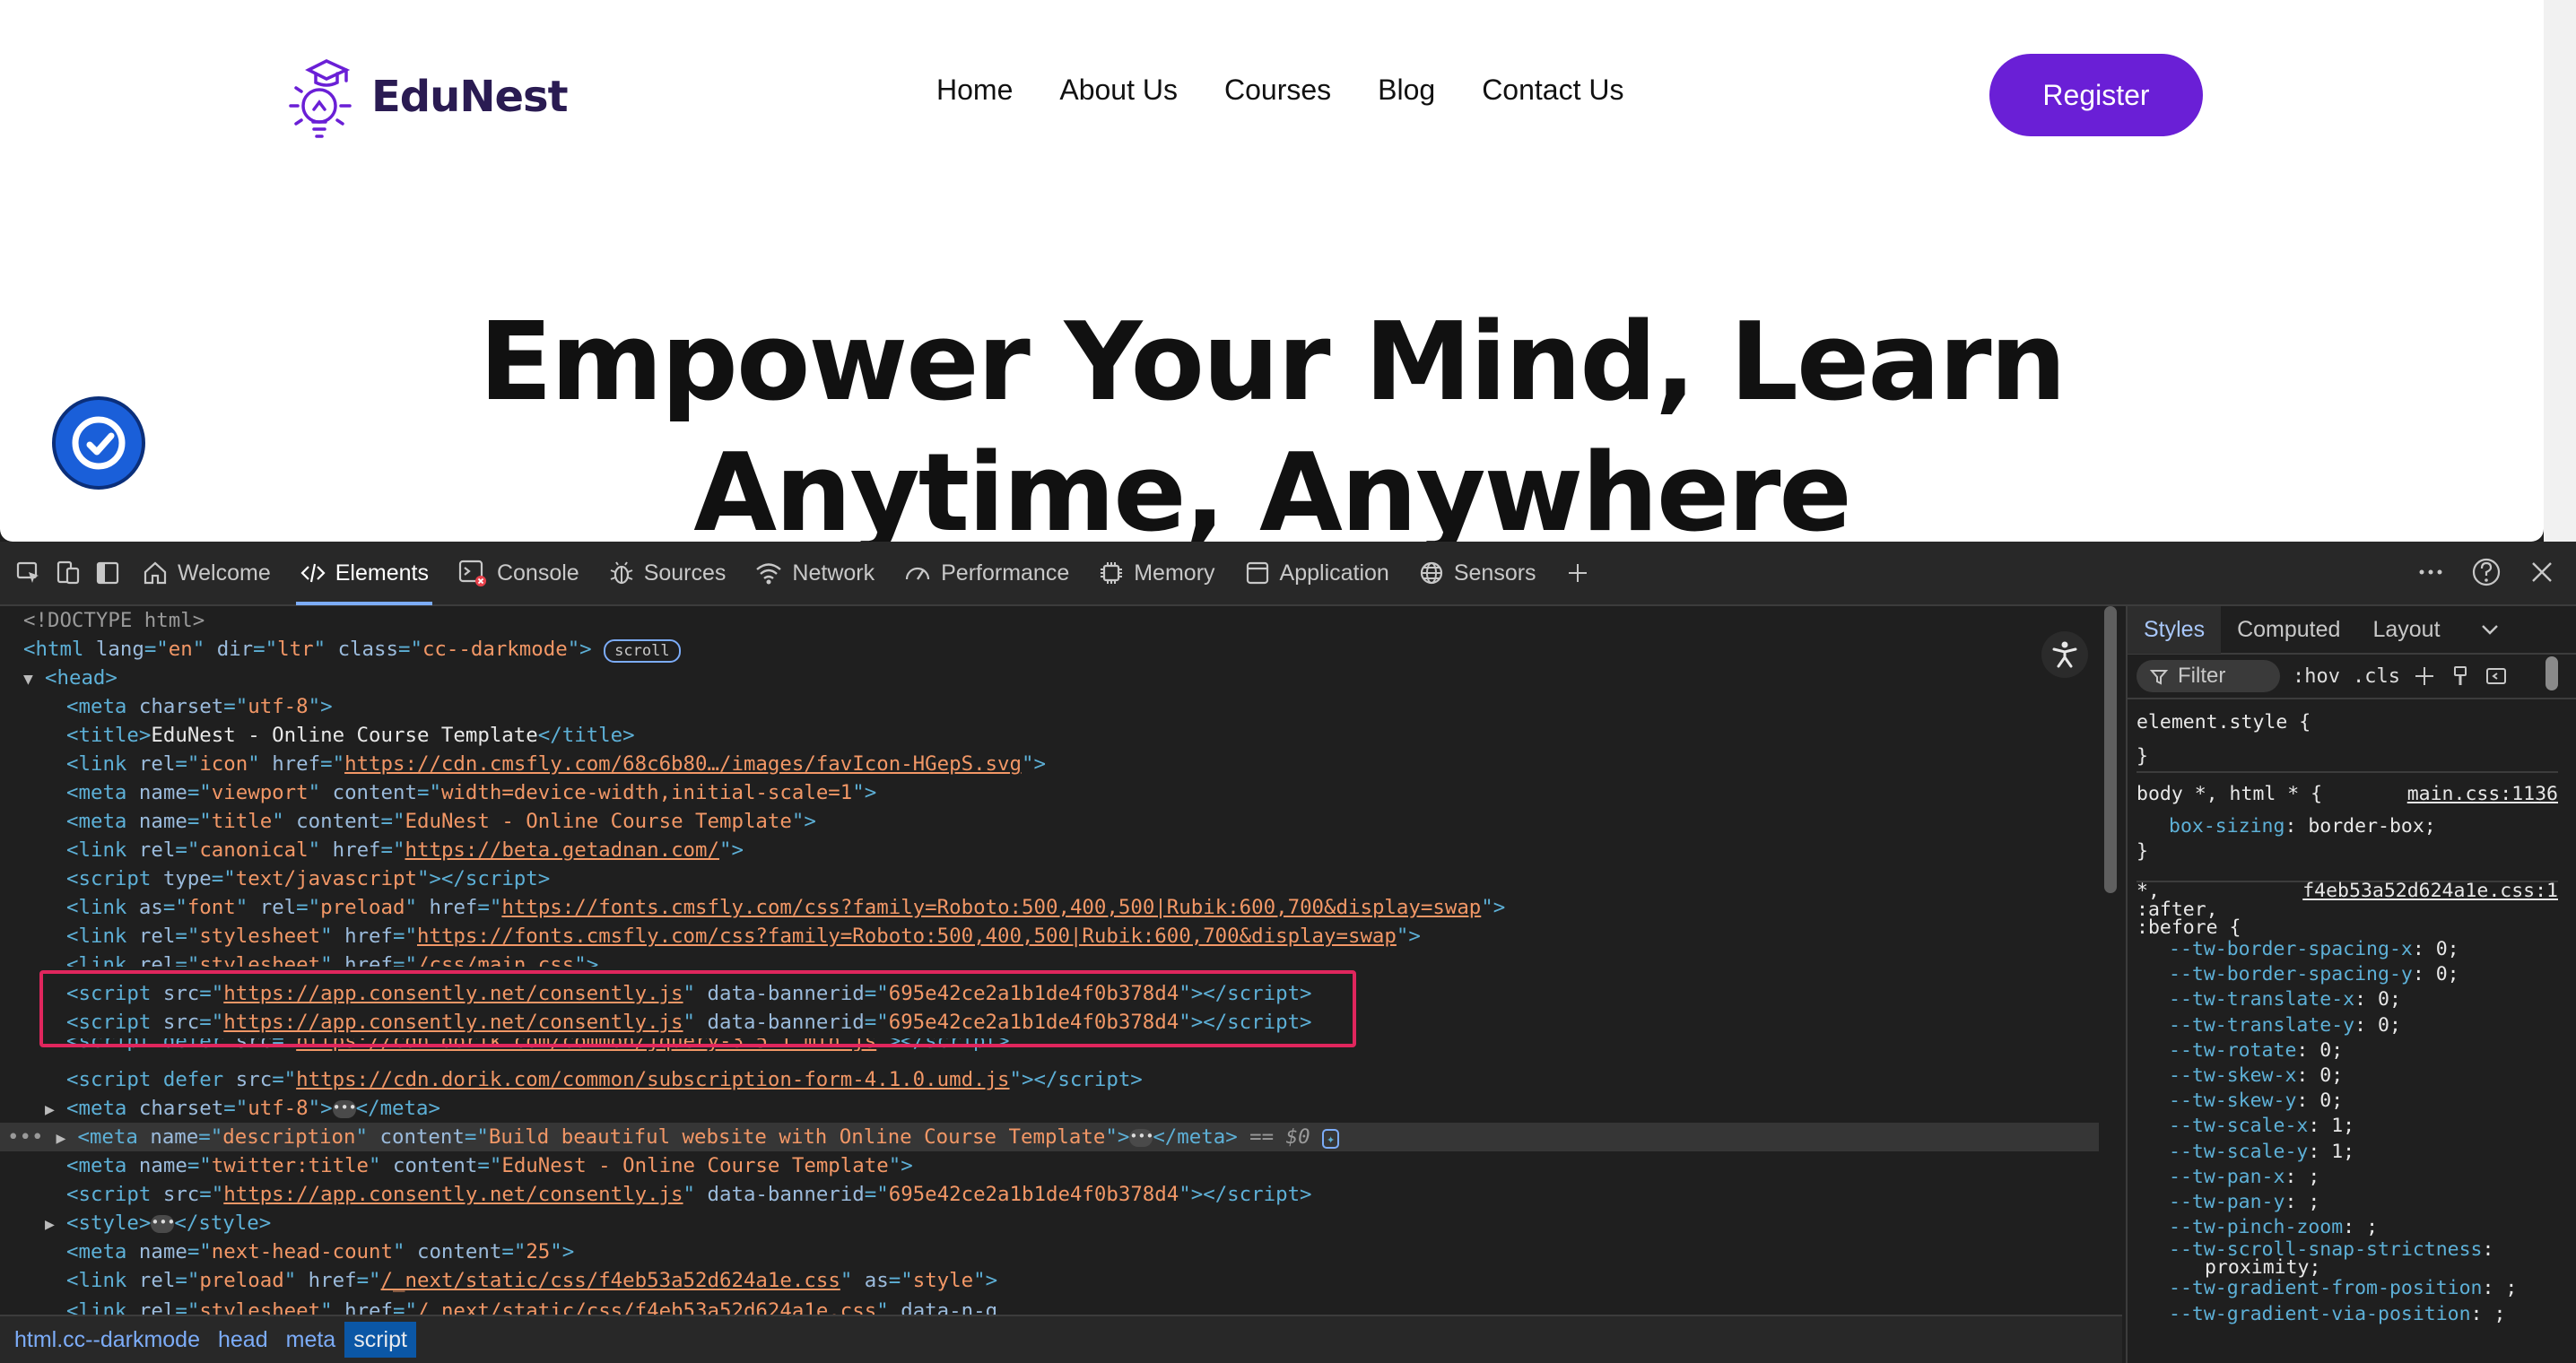  I want to click on cls-toggle: .cls, so click(2376, 676).